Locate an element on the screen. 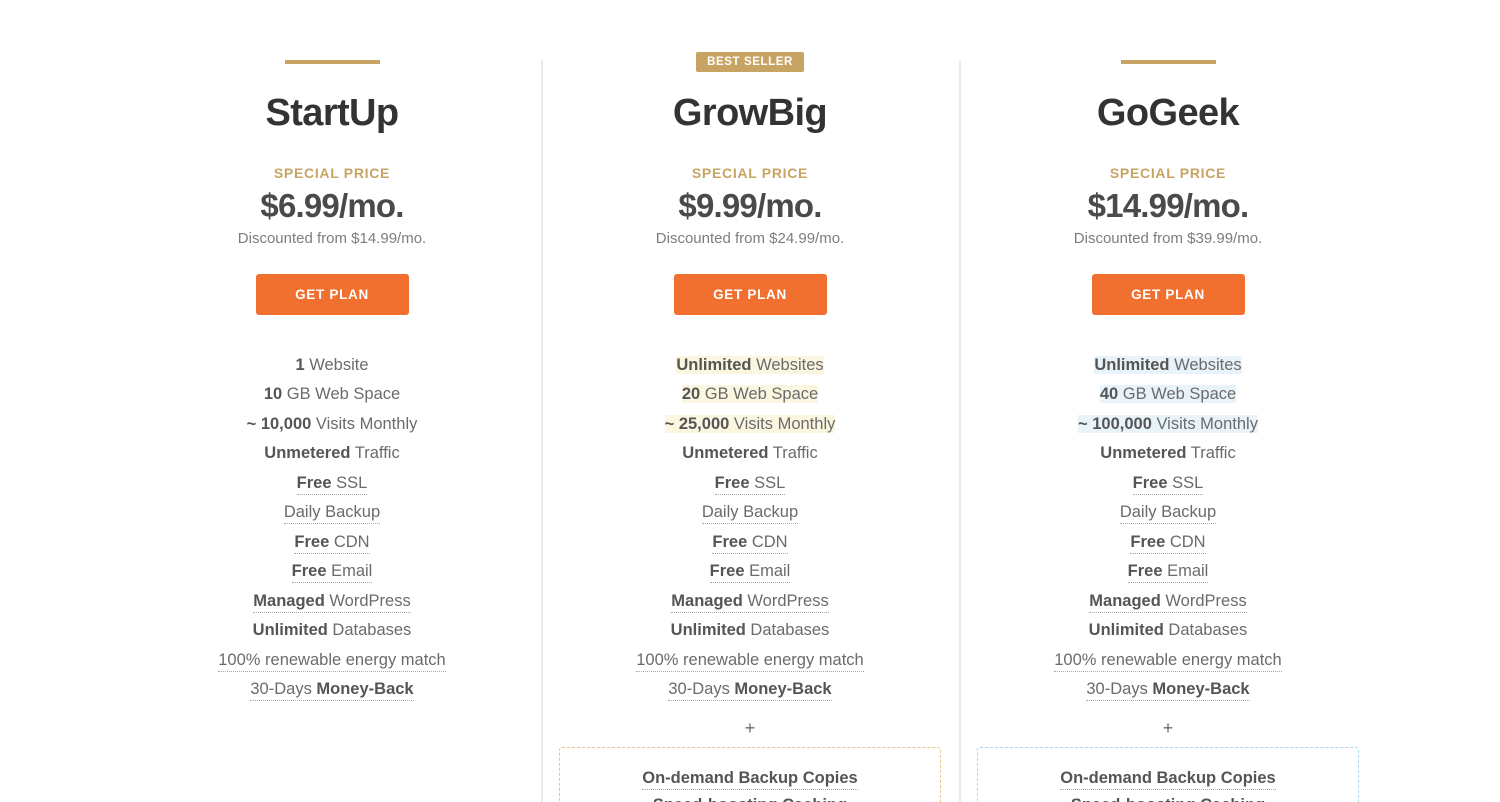 Image resolution: width=1500 pixels, height=802 pixels. plan-name: GrowBig is located at coordinates (750, 113).